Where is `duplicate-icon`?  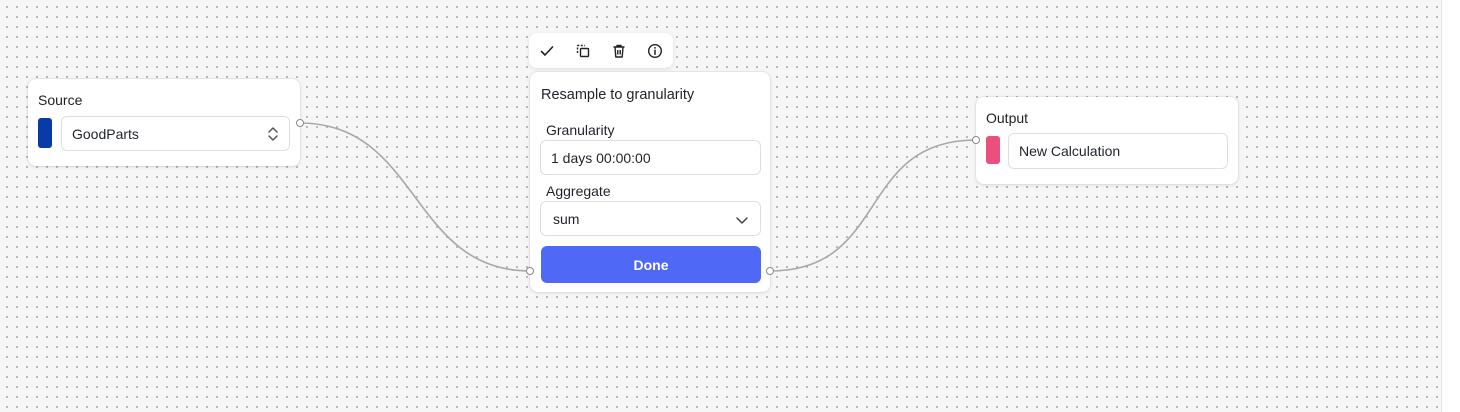
duplicate-icon is located at coordinates (583, 51).